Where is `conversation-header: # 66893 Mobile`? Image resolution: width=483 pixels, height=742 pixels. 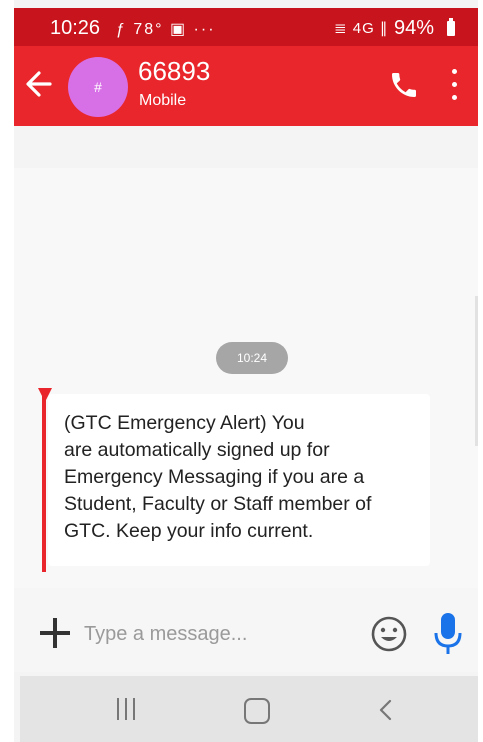
conversation-header: # 66893 Mobile is located at coordinates (246, 86).